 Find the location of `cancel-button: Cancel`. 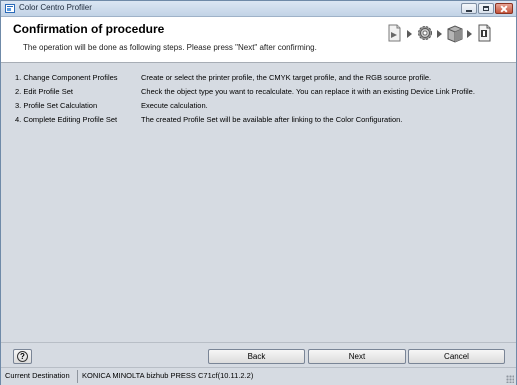

cancel-button: Cancel is located at coordinates (456, 356).